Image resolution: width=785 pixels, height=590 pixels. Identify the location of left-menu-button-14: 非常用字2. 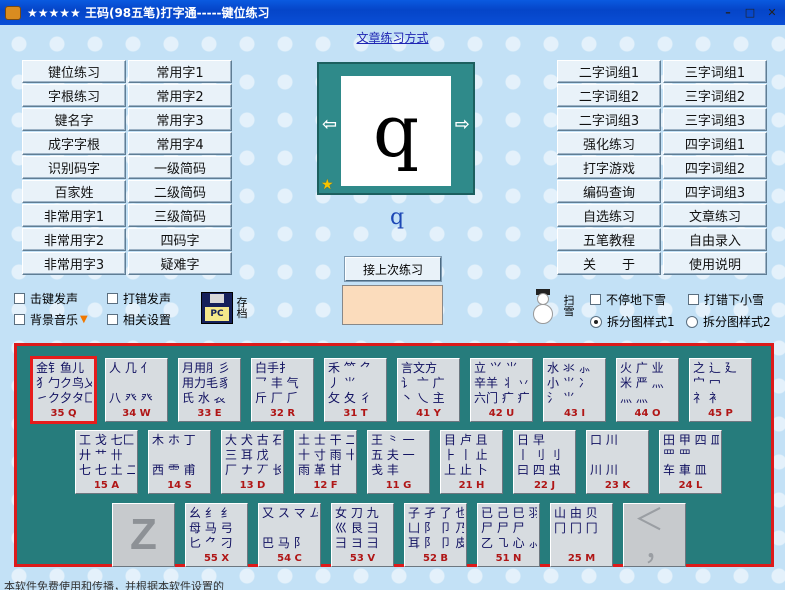
(74, 239).